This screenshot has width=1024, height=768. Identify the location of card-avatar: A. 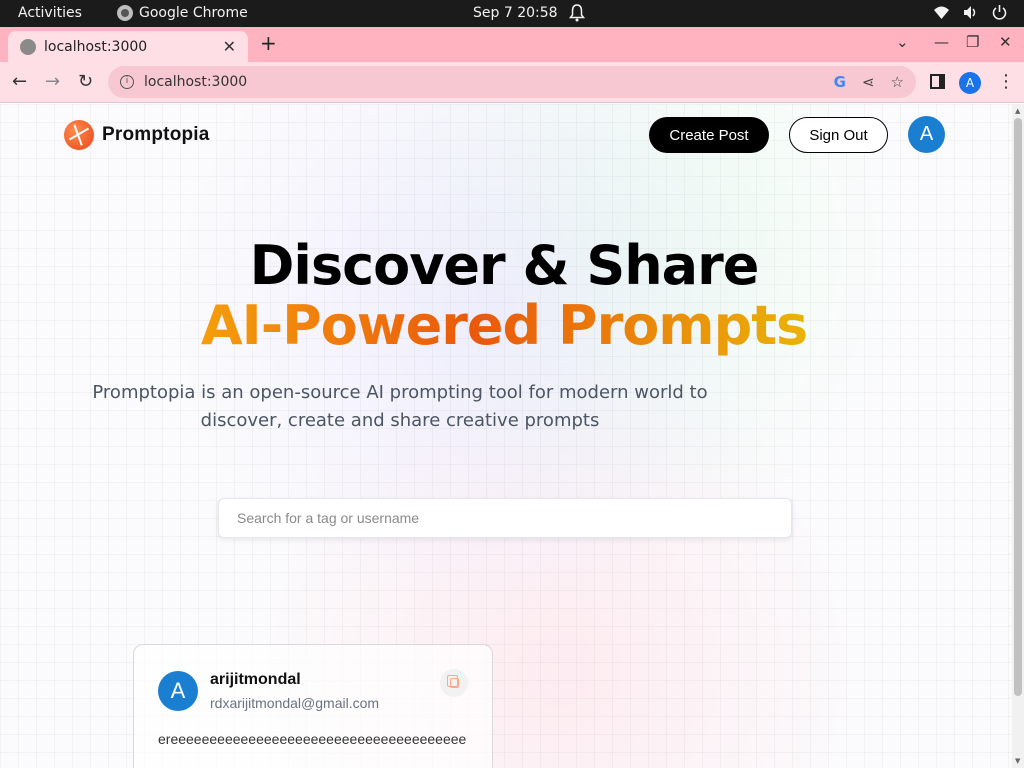
(178, 691).